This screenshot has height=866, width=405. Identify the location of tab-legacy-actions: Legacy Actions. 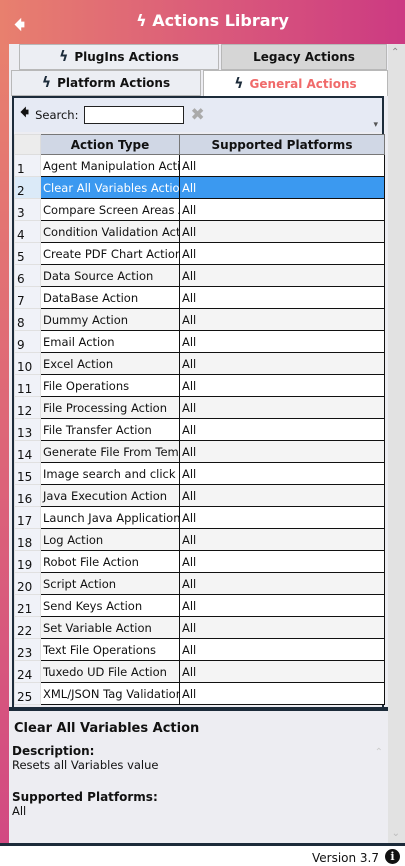
(304, 57).